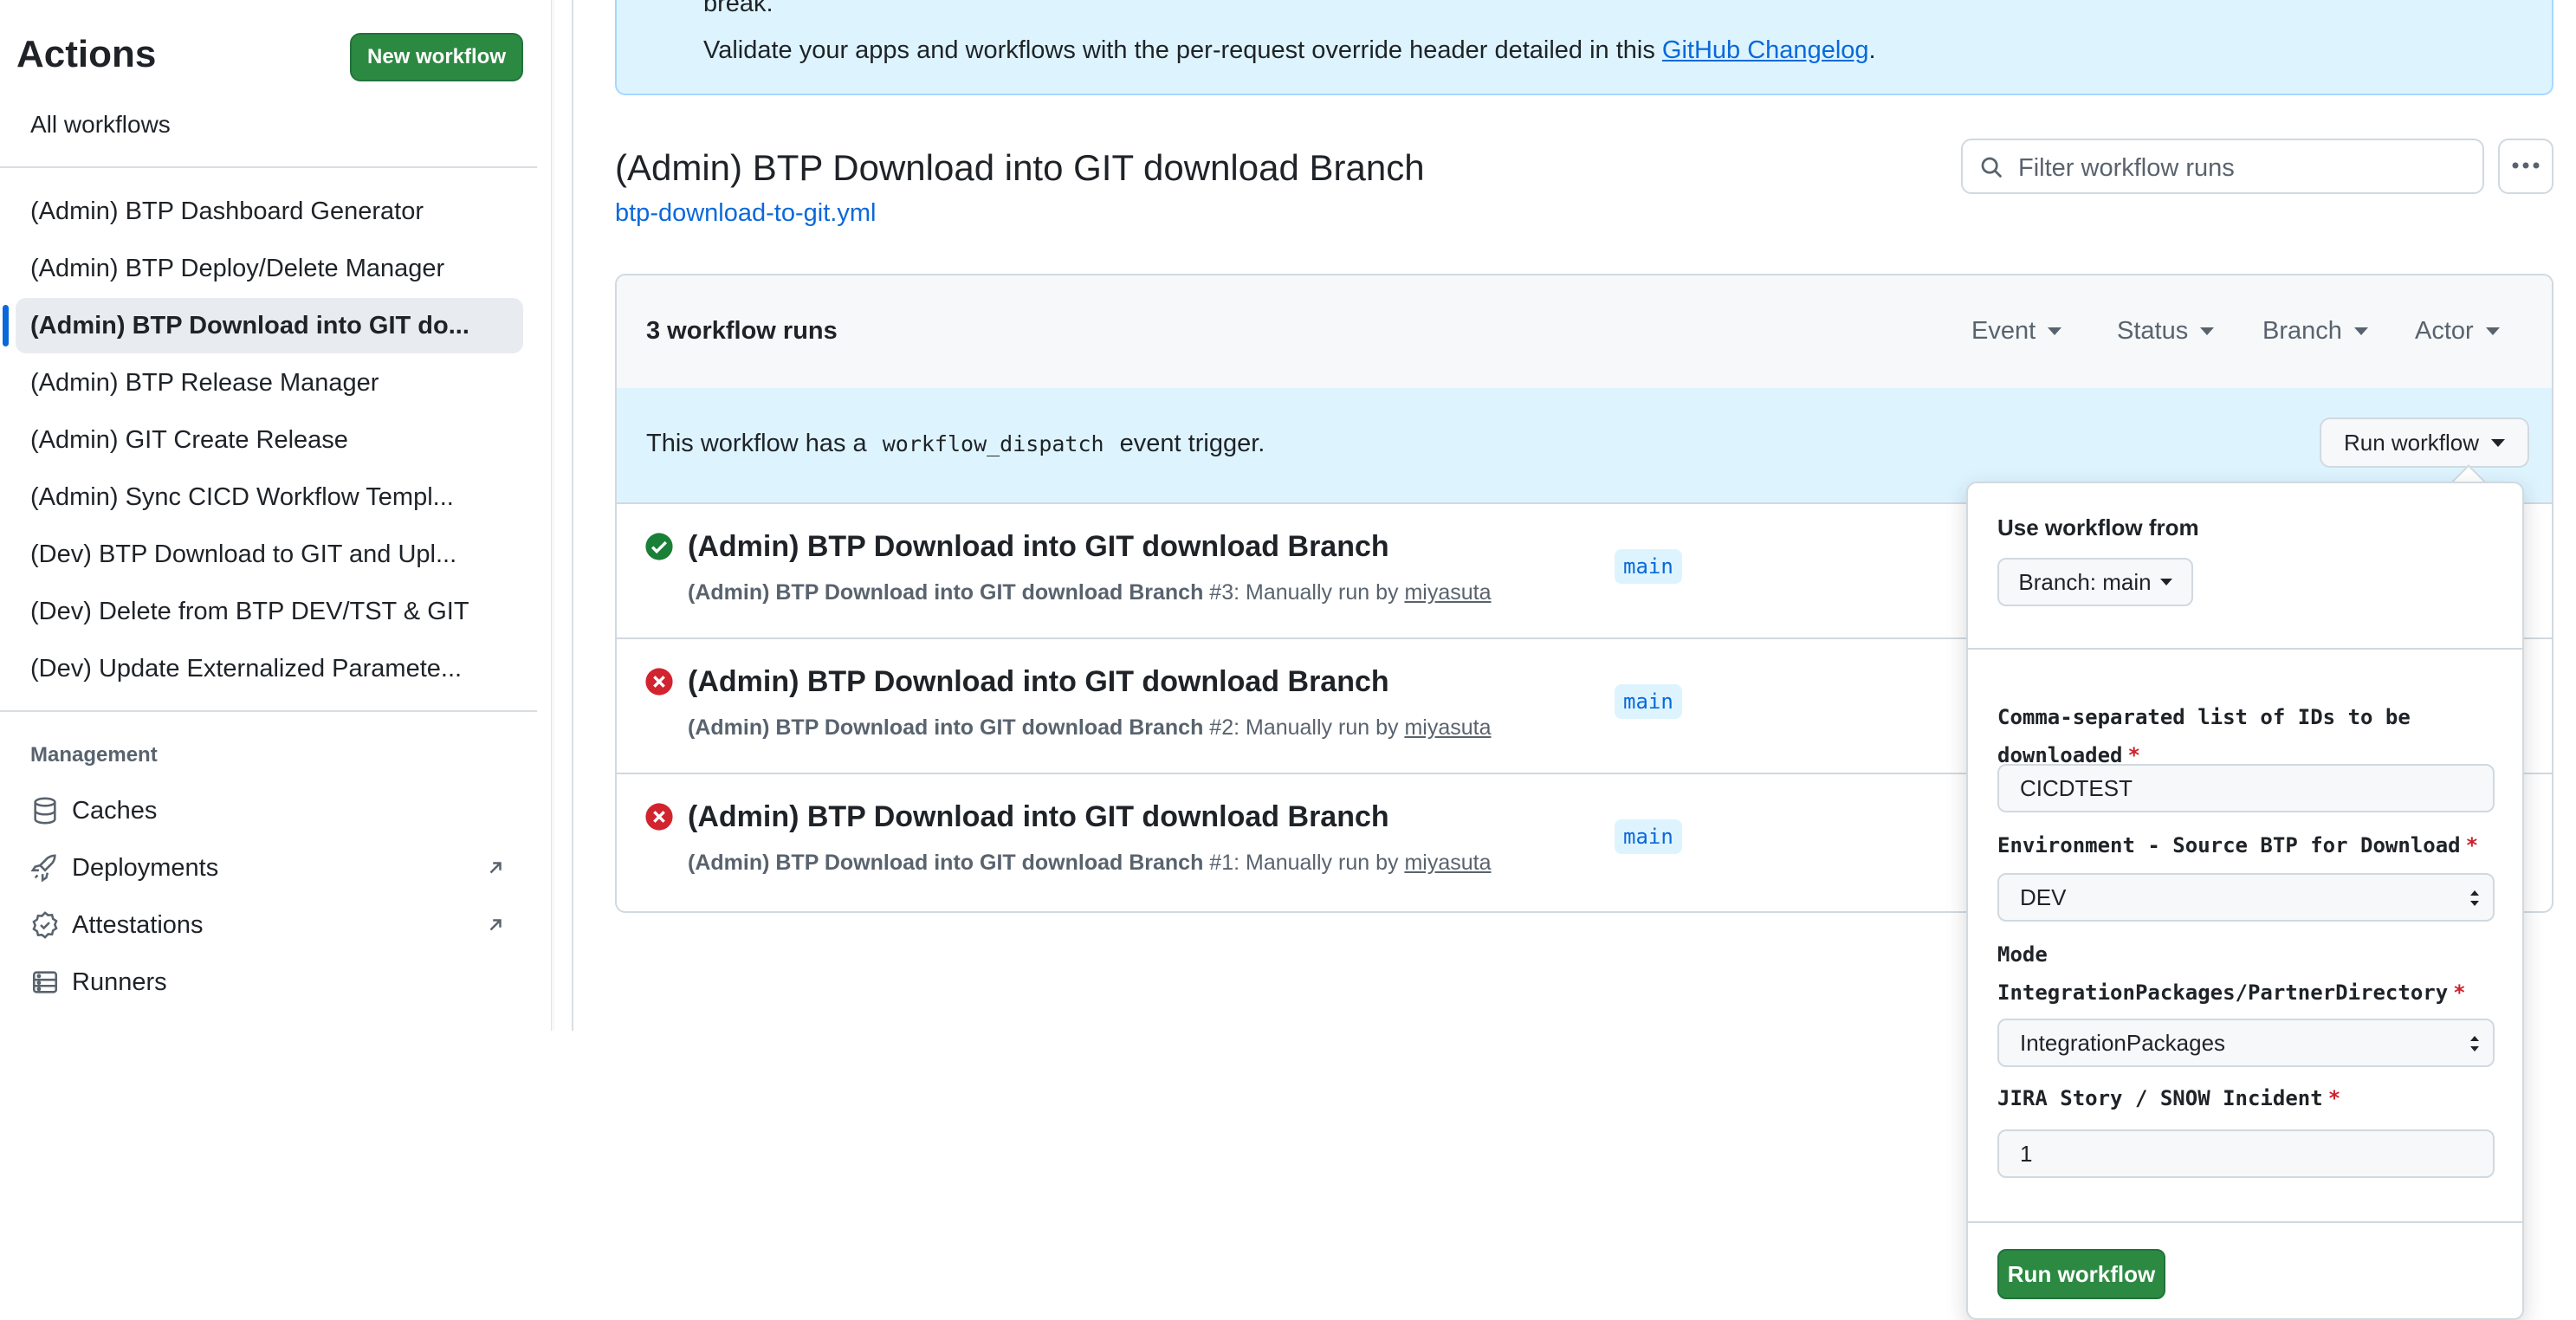  Describe the element at coordinates (756, 443) in the screenshot. I see `dispatch-prefix: This workflow has a` at that location.